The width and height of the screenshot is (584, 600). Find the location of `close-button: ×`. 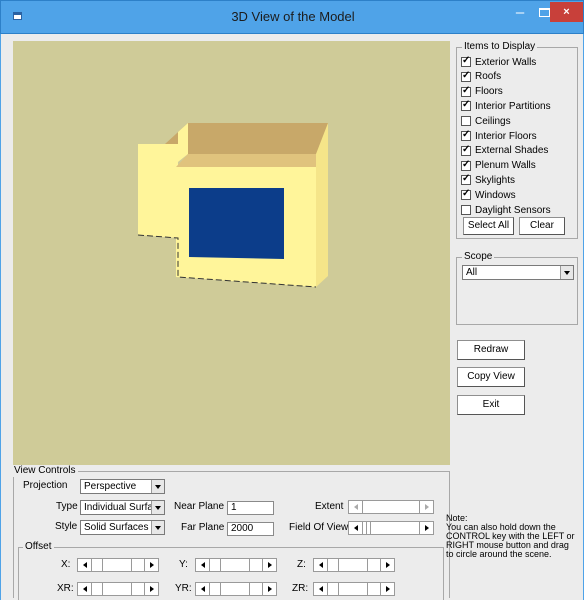

close-button: × is located at coordinates (566, 12).